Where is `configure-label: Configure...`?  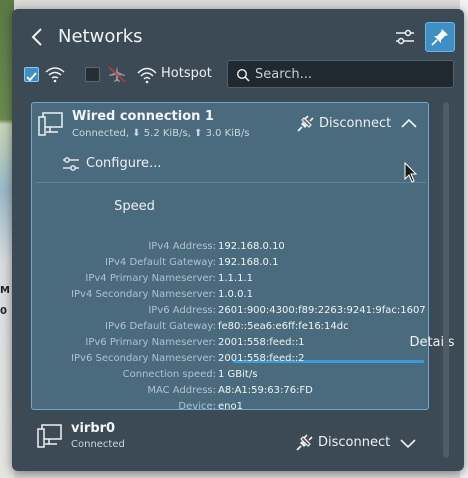 configure-label: Configure... is located at coordinates (124, 163).